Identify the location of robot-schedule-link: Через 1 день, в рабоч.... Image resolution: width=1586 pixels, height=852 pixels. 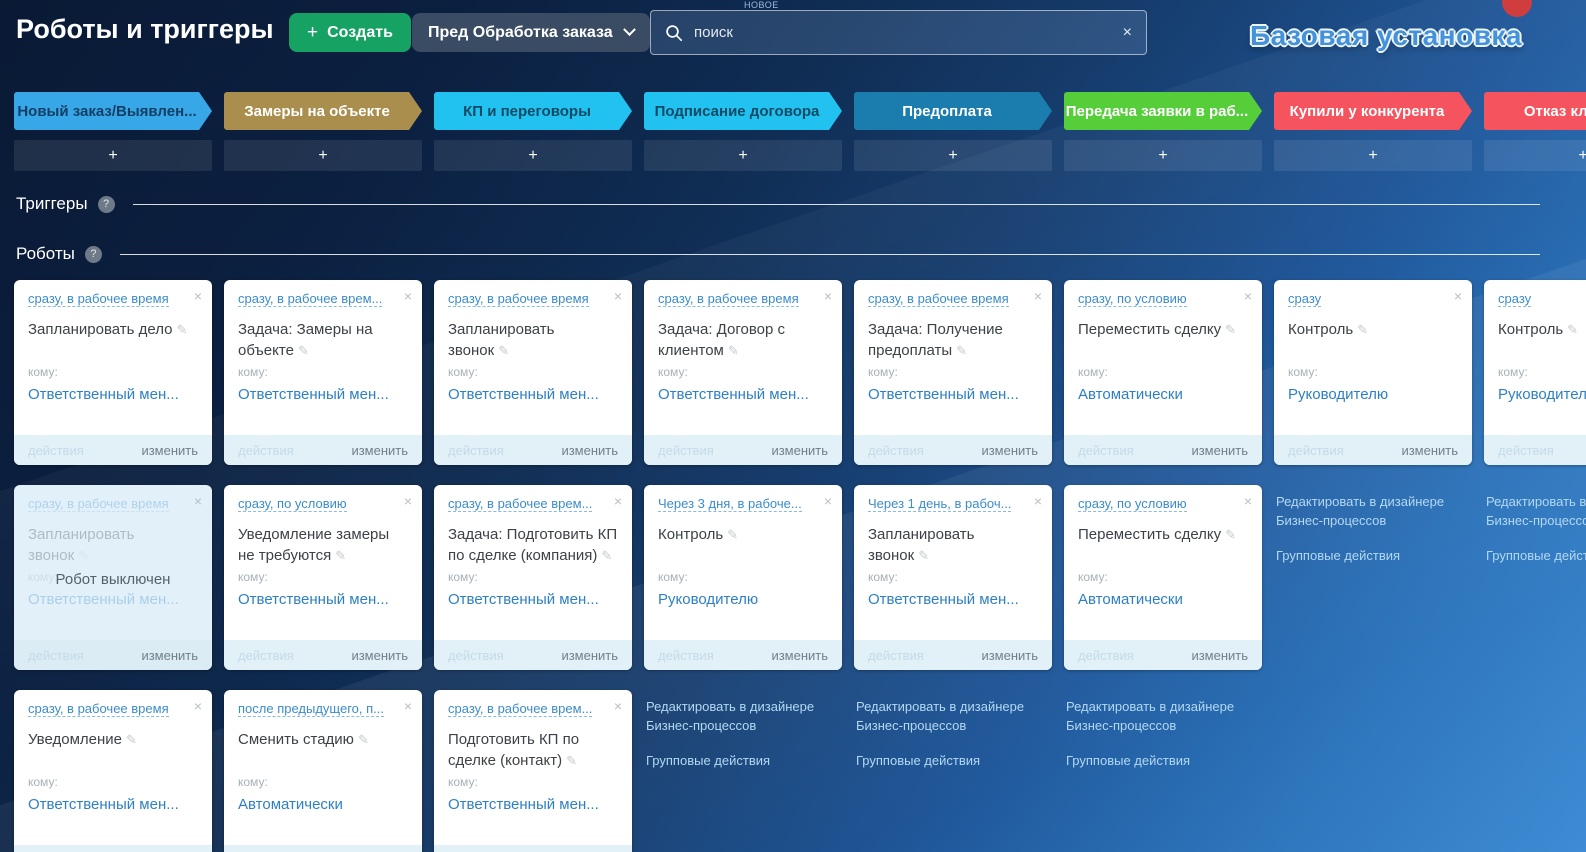
(940, 504).